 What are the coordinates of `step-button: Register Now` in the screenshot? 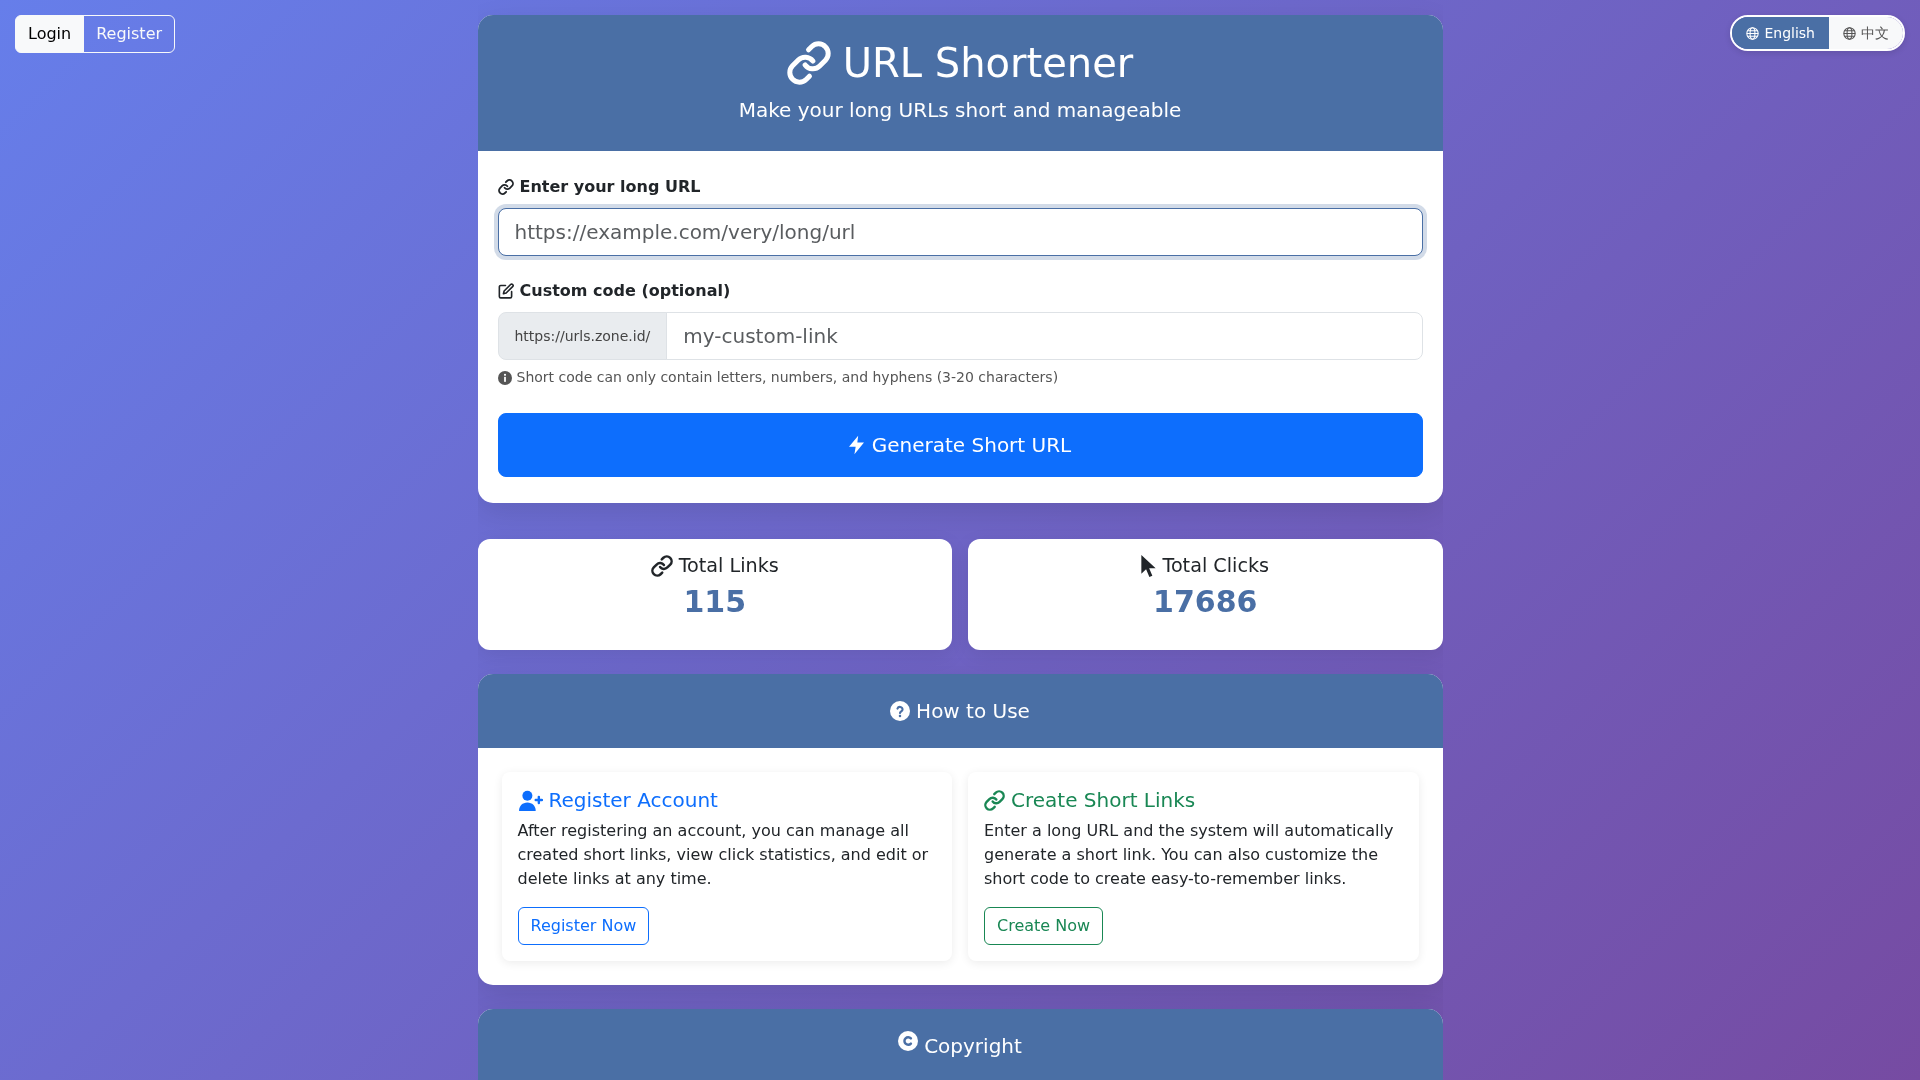 It's located at (583, 926).